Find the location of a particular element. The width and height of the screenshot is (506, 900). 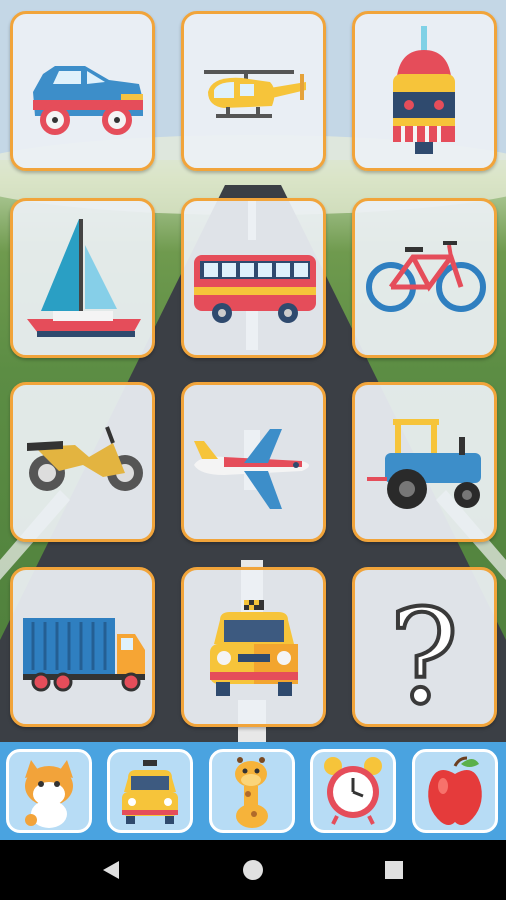

truck-icon is located at coordinates (84, 655).